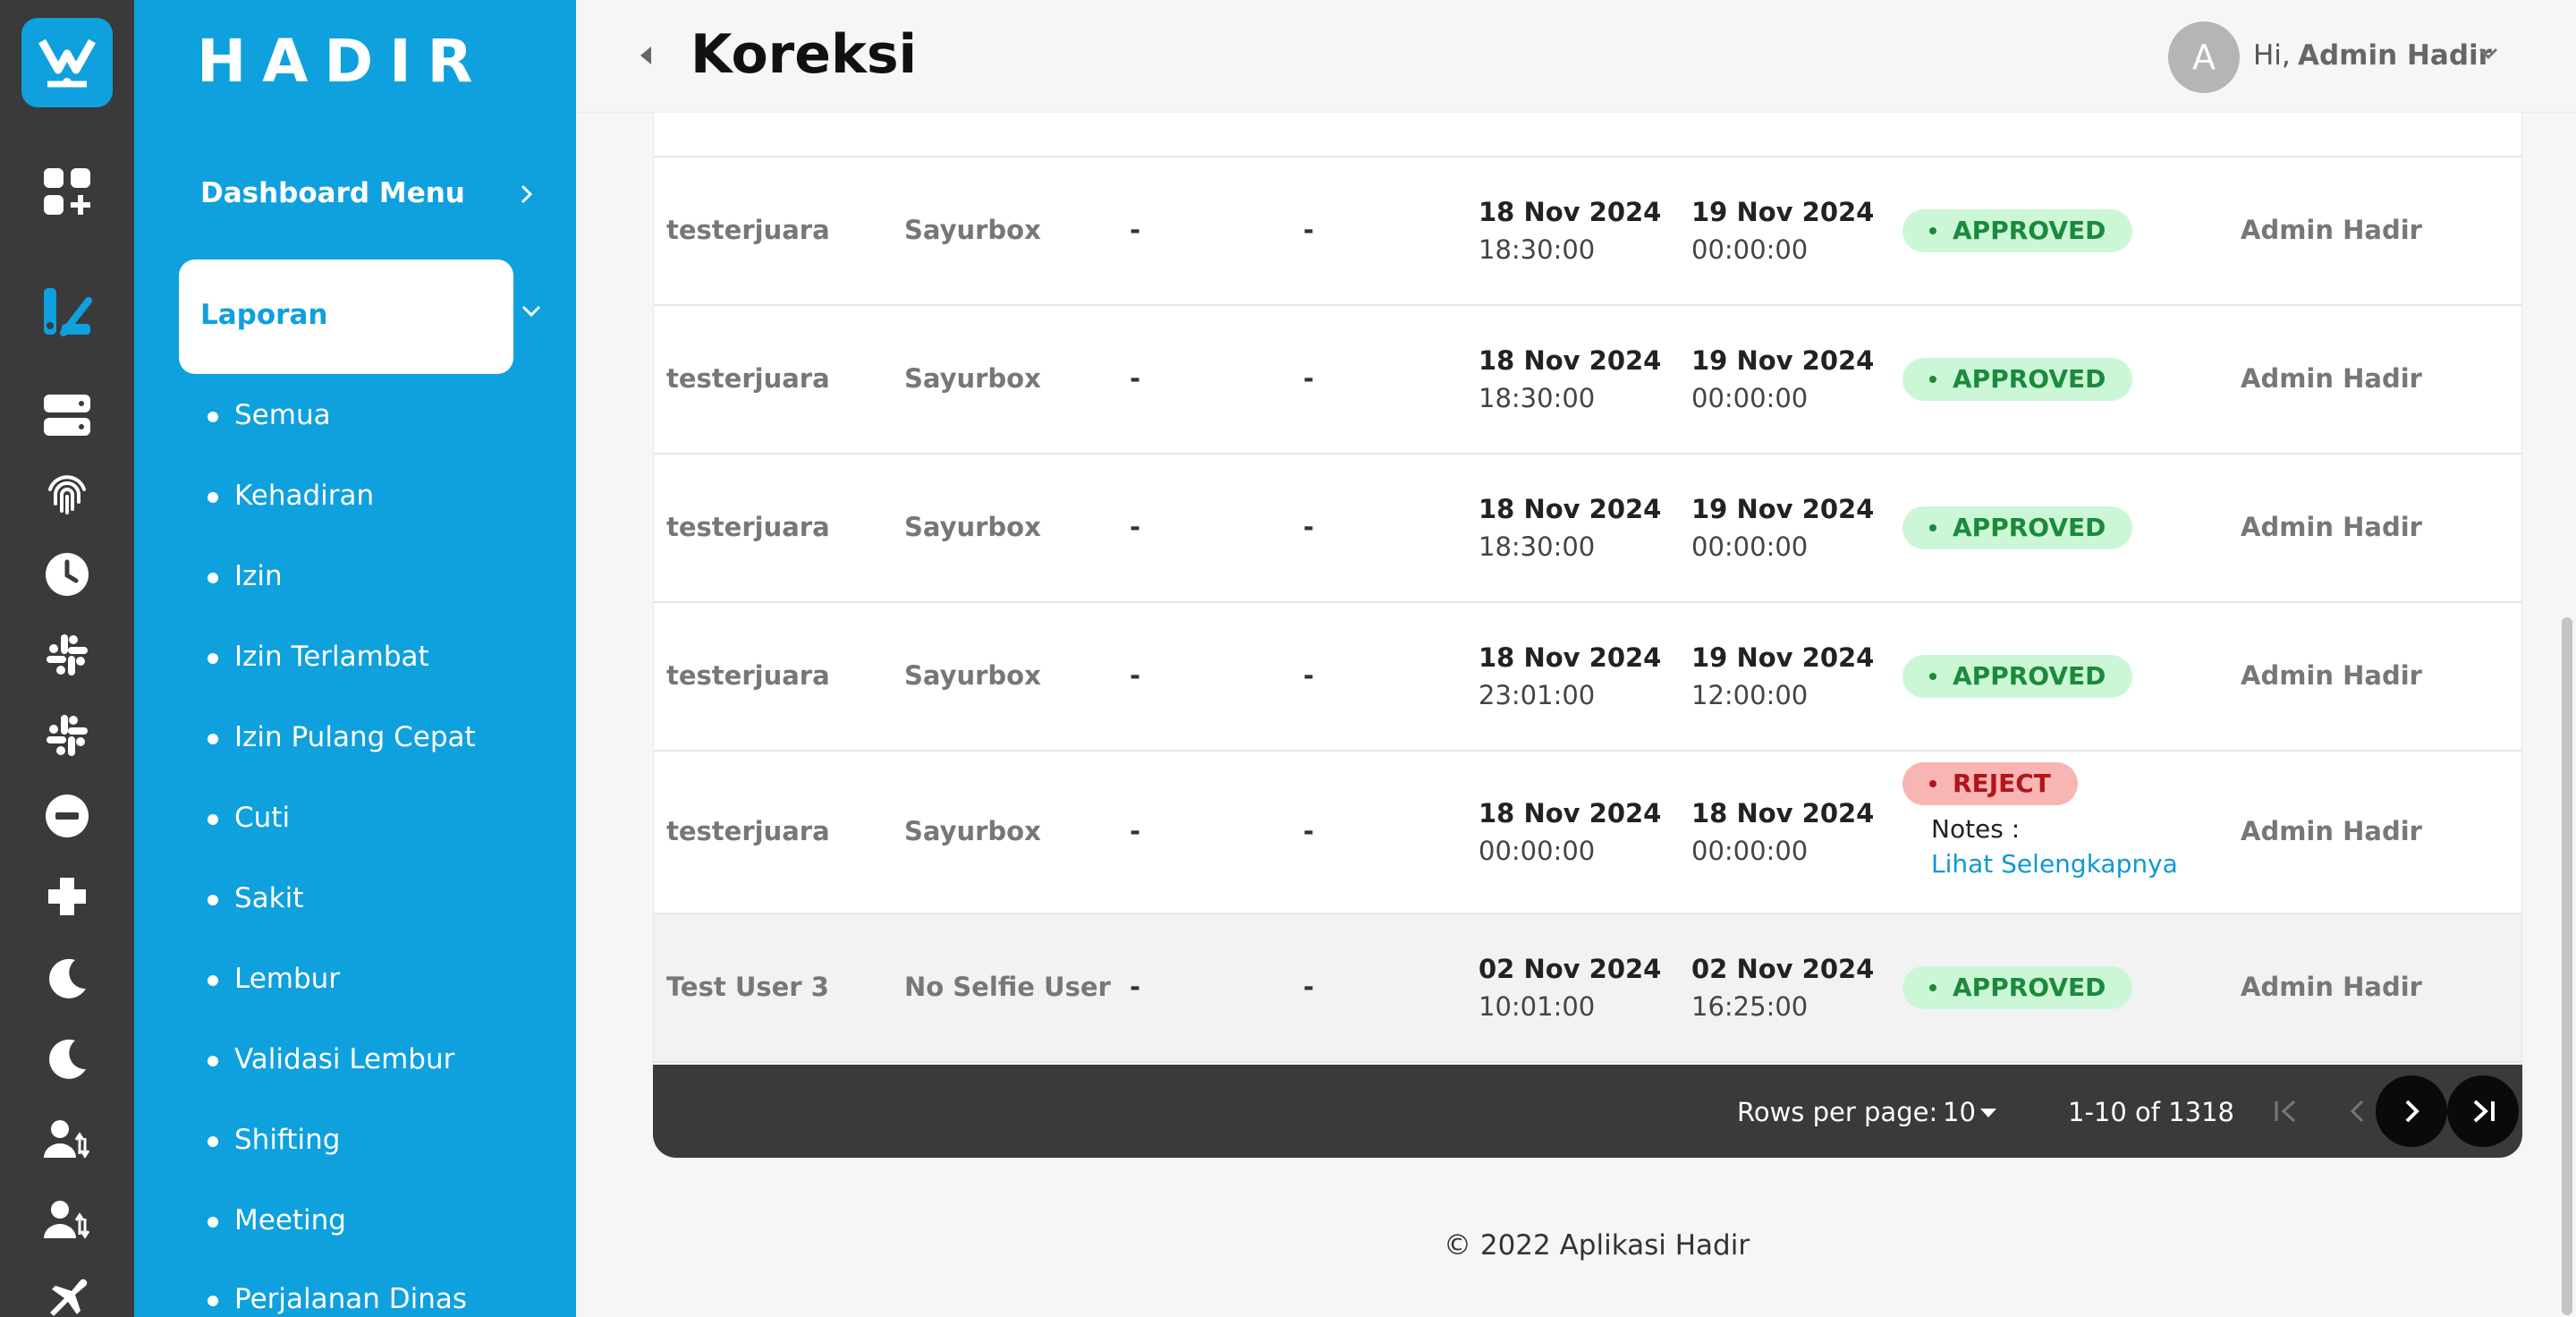  What do you see at coordinates (2567, 966) in the screenshot?
I see `page-scrollbar` at bounding box center [2567, 966].